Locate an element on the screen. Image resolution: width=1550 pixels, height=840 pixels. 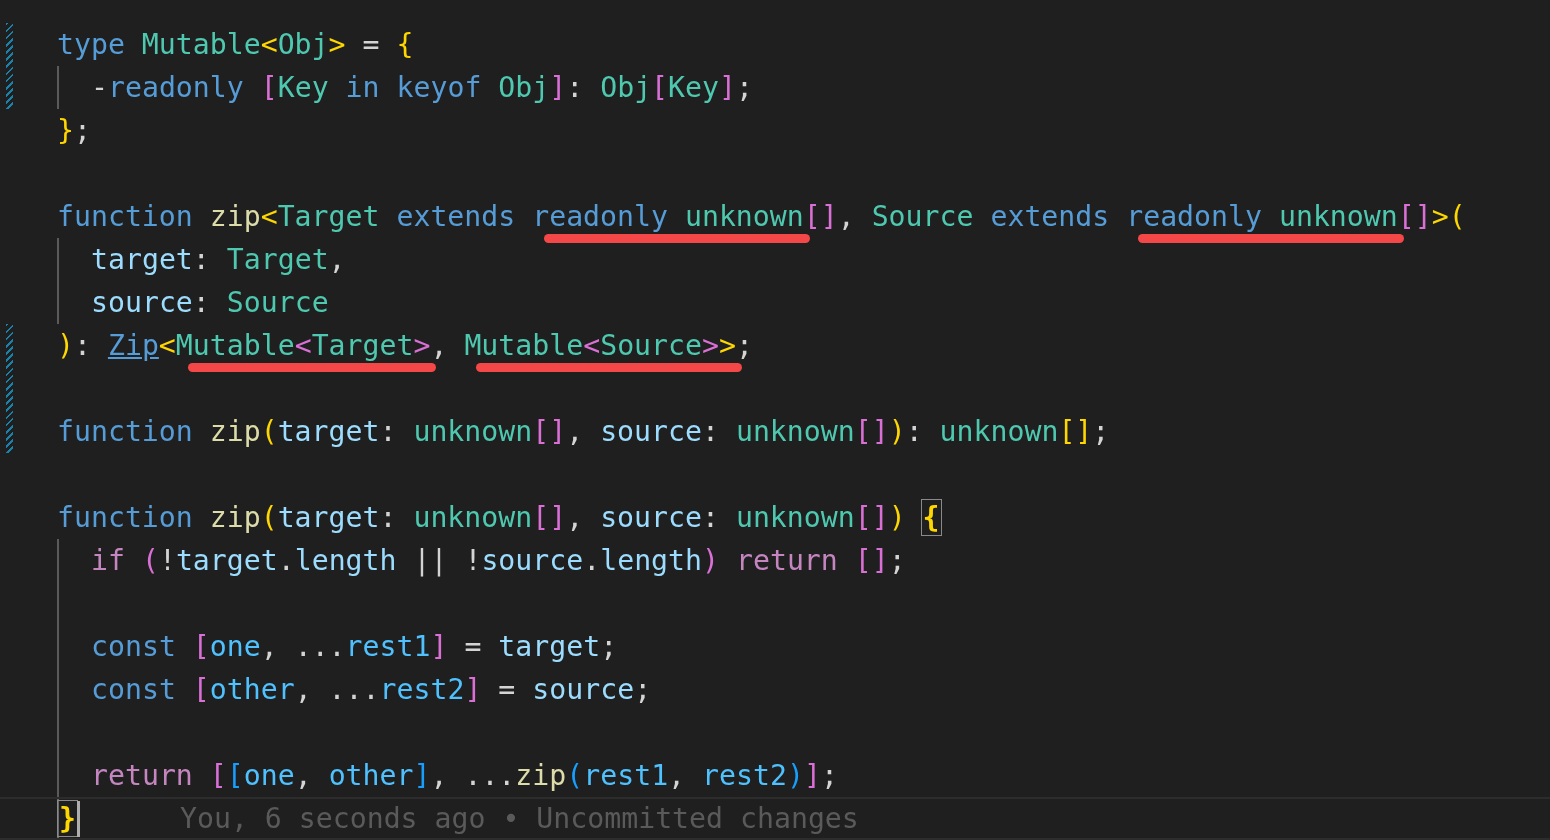
code-line: }; is located at coordinates (74, 131).